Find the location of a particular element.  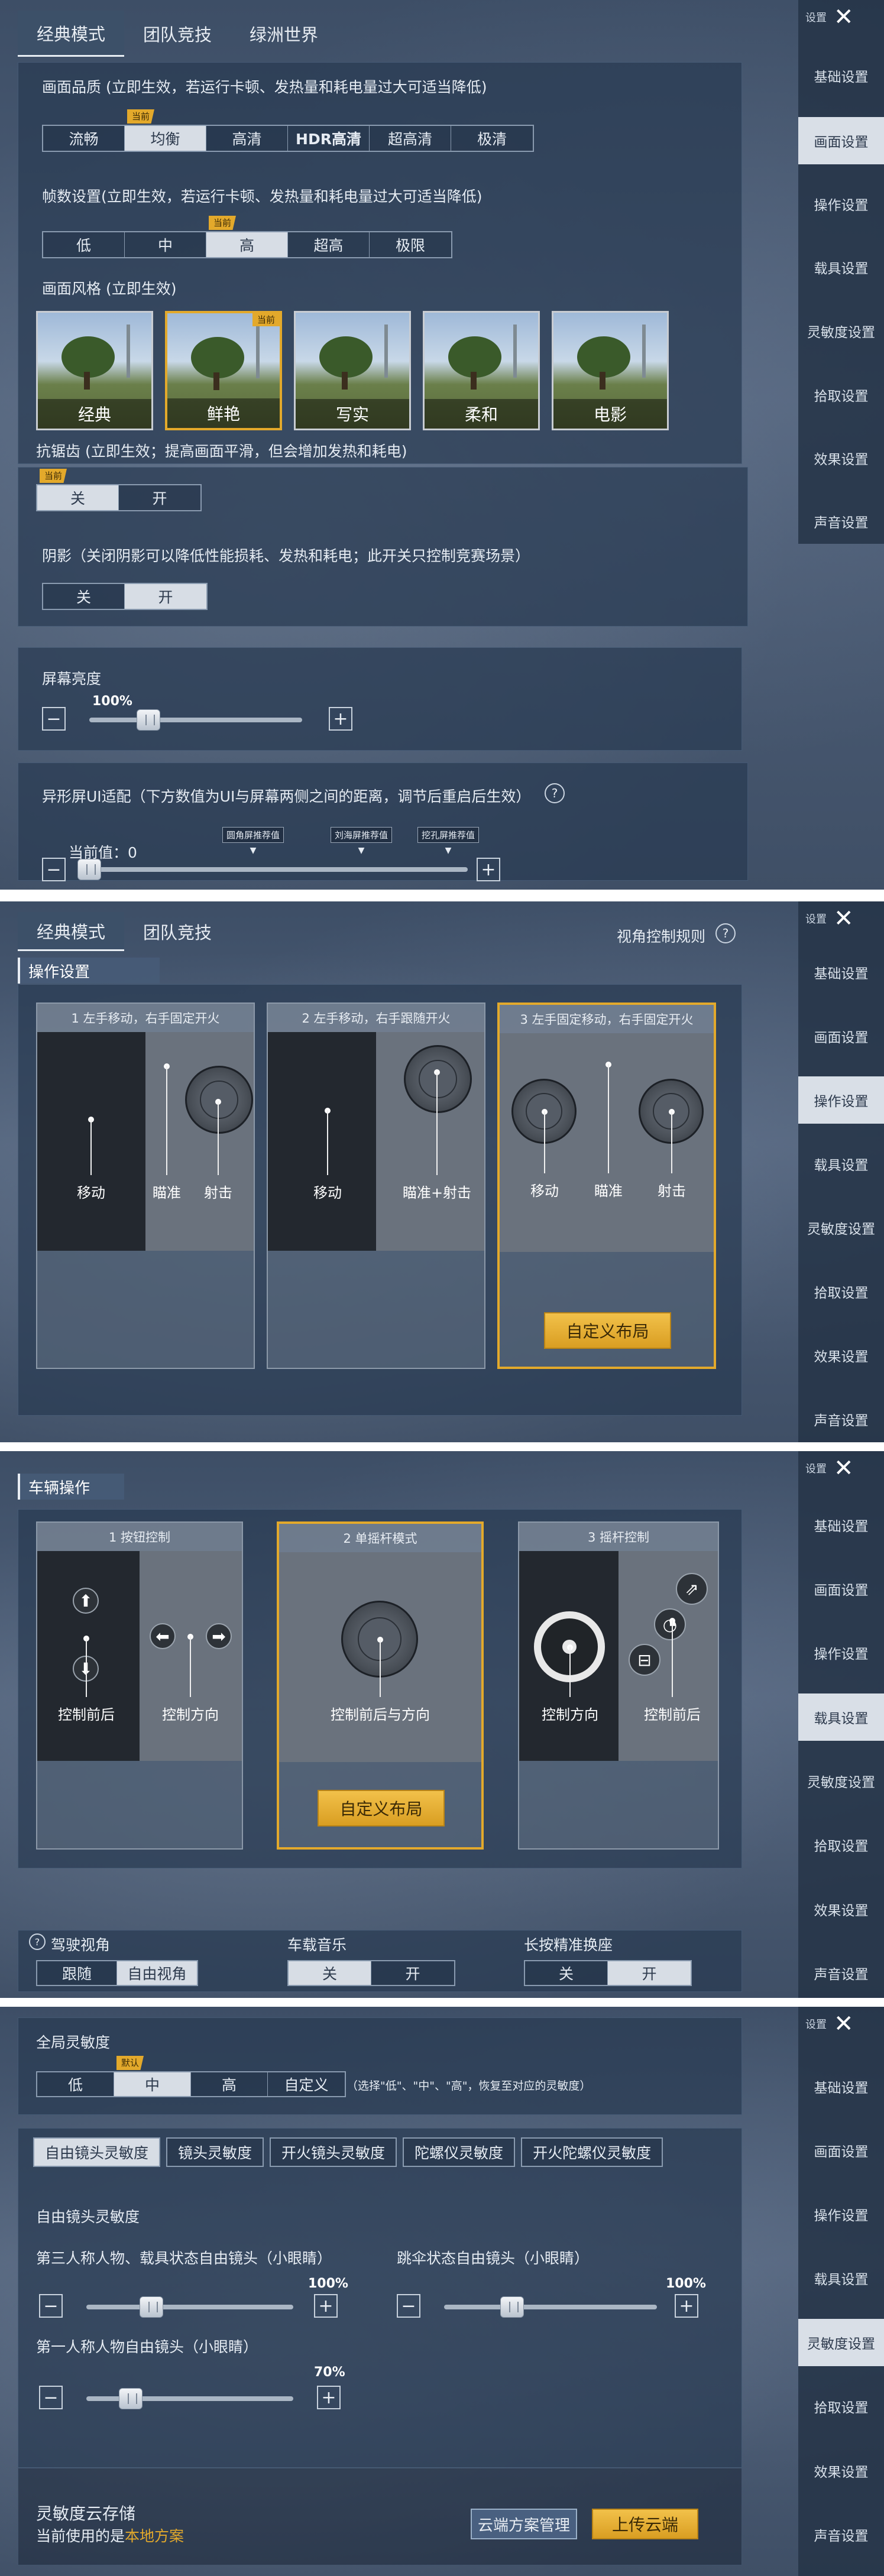

driver-view-free: 自由视角 is located at coordinates (157, 1973).